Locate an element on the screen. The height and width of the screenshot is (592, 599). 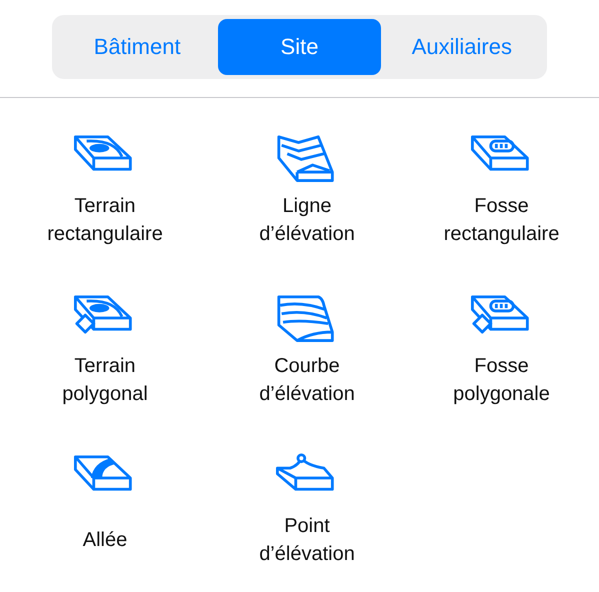
tab: Auxiliaires is located at coordinates (461, 47).